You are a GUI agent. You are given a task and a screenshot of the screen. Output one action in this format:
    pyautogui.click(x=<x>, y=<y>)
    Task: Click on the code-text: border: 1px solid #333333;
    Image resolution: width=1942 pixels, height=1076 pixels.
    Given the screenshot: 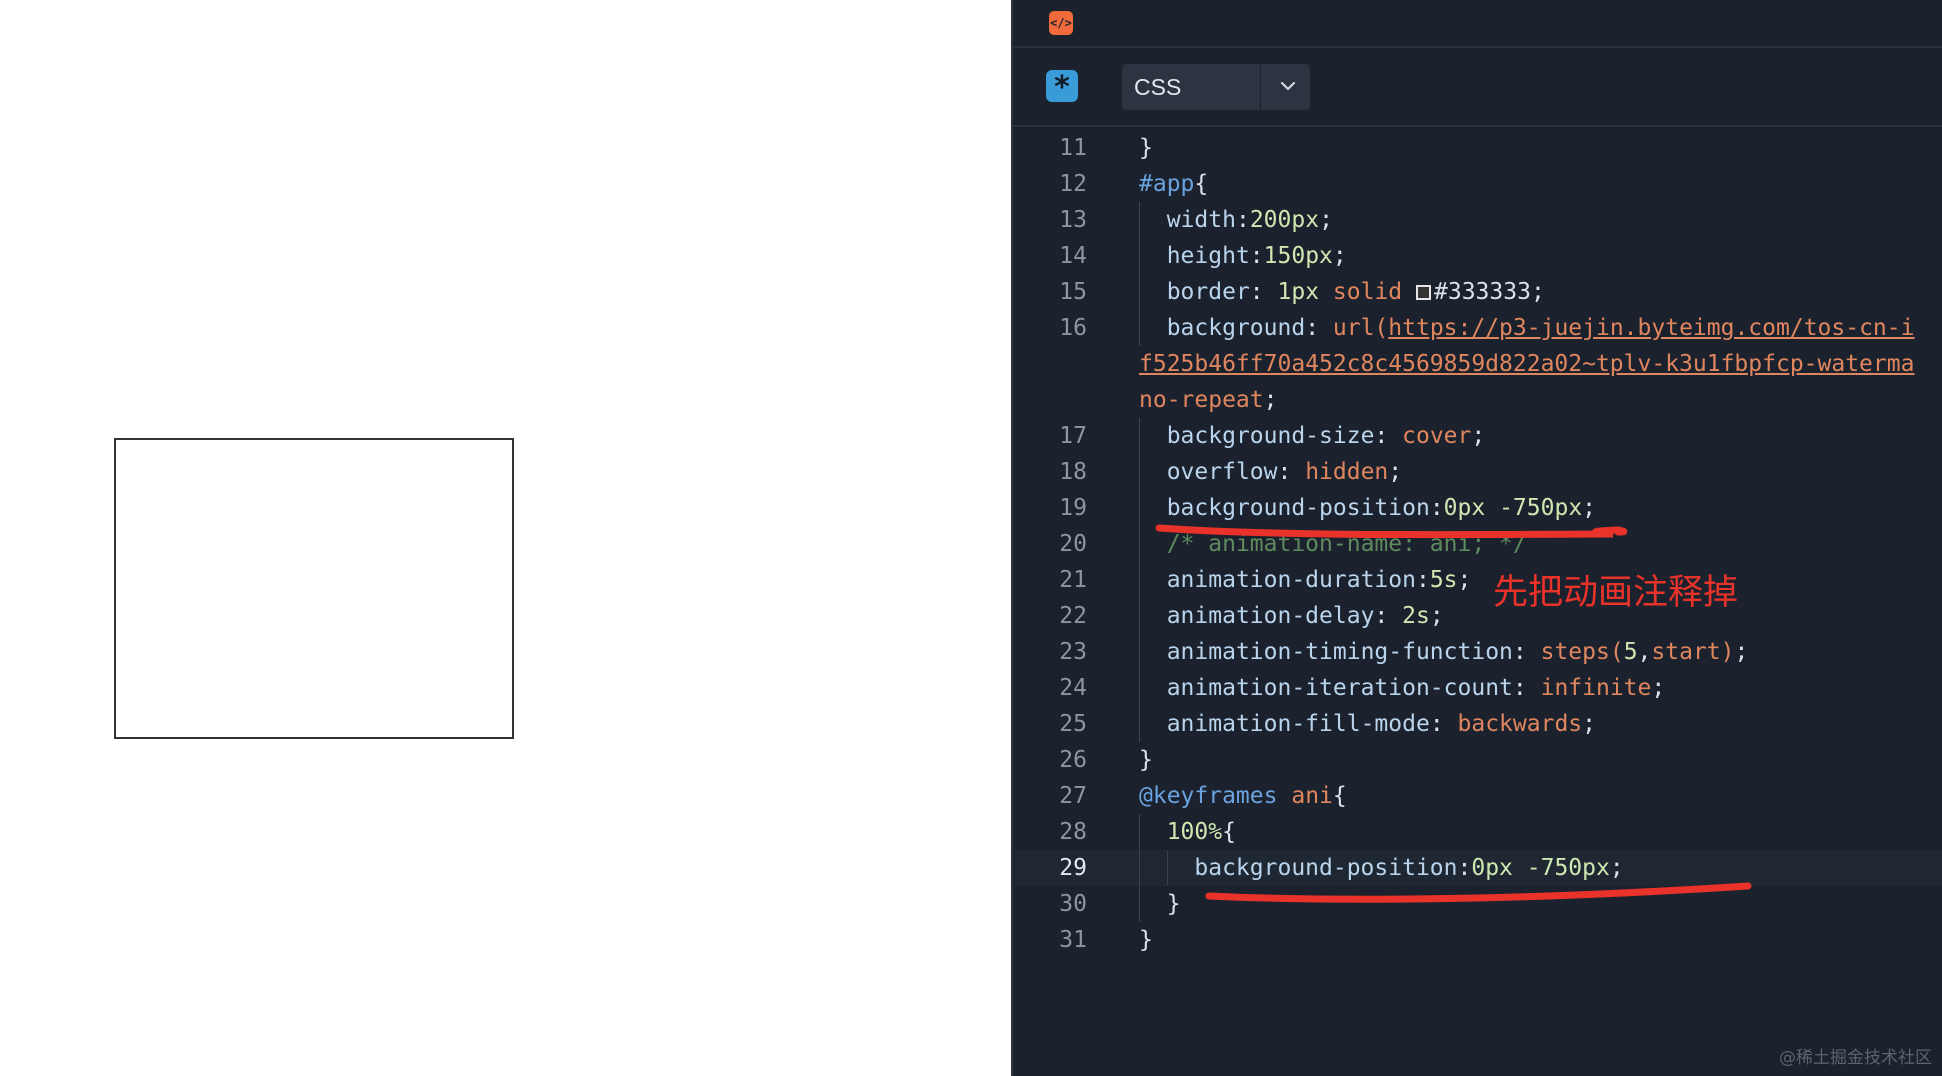 What is the action you would take?
    pyautogui.click(x=1342, y=292)
    